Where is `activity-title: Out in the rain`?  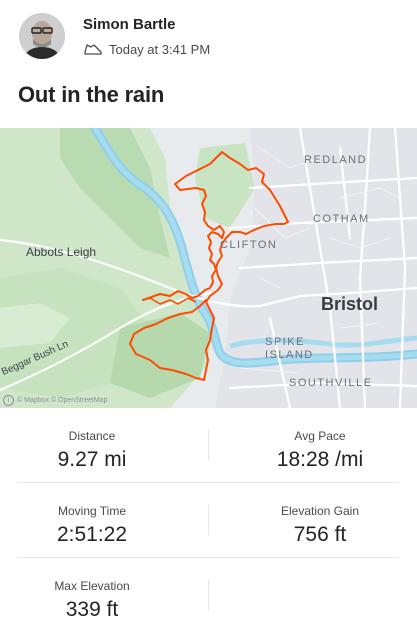 activity-title: Out in the rain is located at coordinates (91, 95).